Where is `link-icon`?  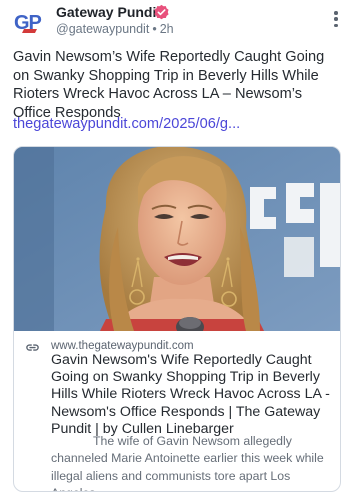
link-icon is located at coordinates (32, 347).